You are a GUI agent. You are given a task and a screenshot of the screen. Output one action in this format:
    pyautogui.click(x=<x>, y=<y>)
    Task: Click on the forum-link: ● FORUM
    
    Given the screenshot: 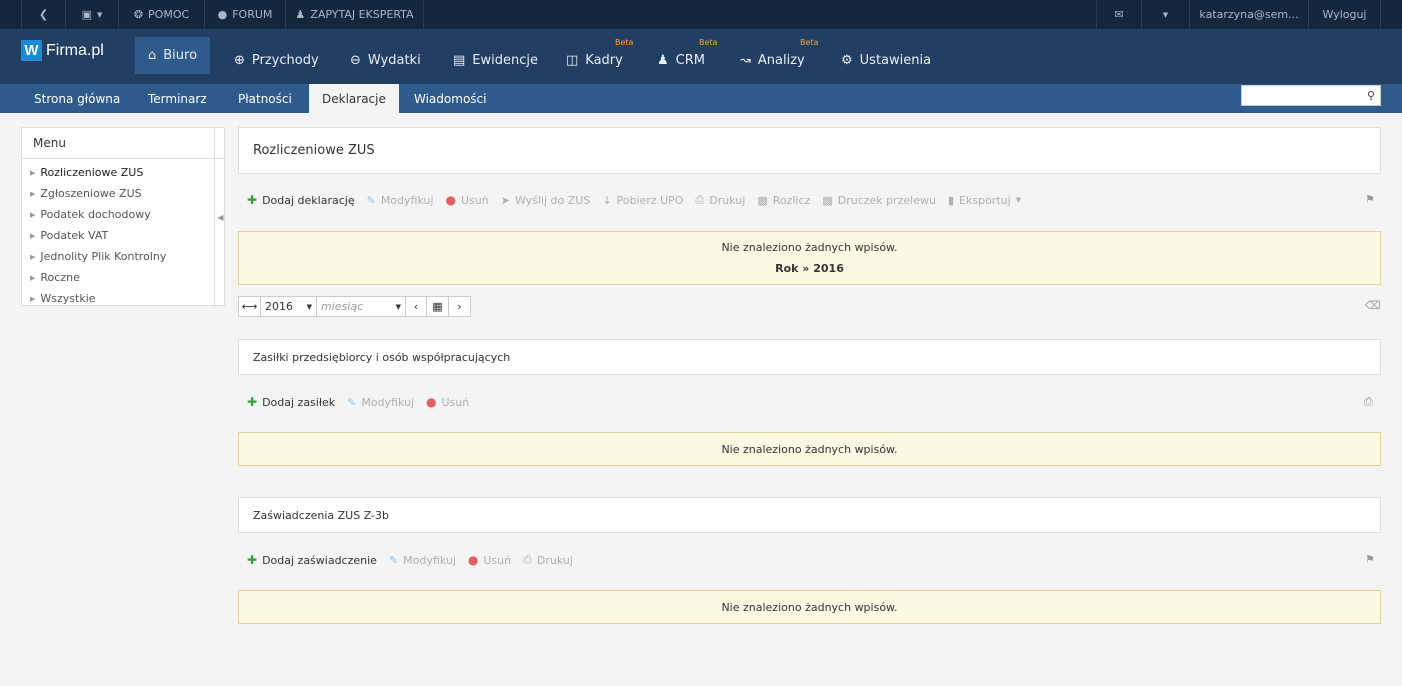 What is the action you would take?
    pyautogui.click(x=245, y=14)
    